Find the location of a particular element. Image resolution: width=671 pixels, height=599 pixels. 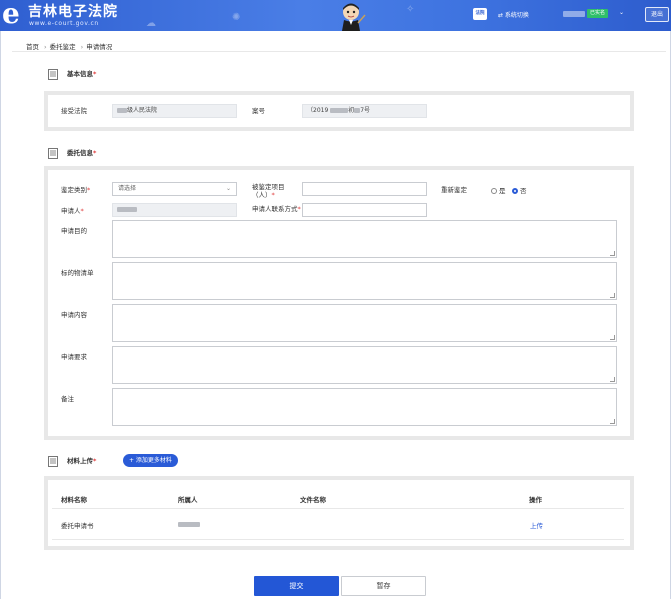

court-value: 级人民法院 is located at coordinates (142, 110).